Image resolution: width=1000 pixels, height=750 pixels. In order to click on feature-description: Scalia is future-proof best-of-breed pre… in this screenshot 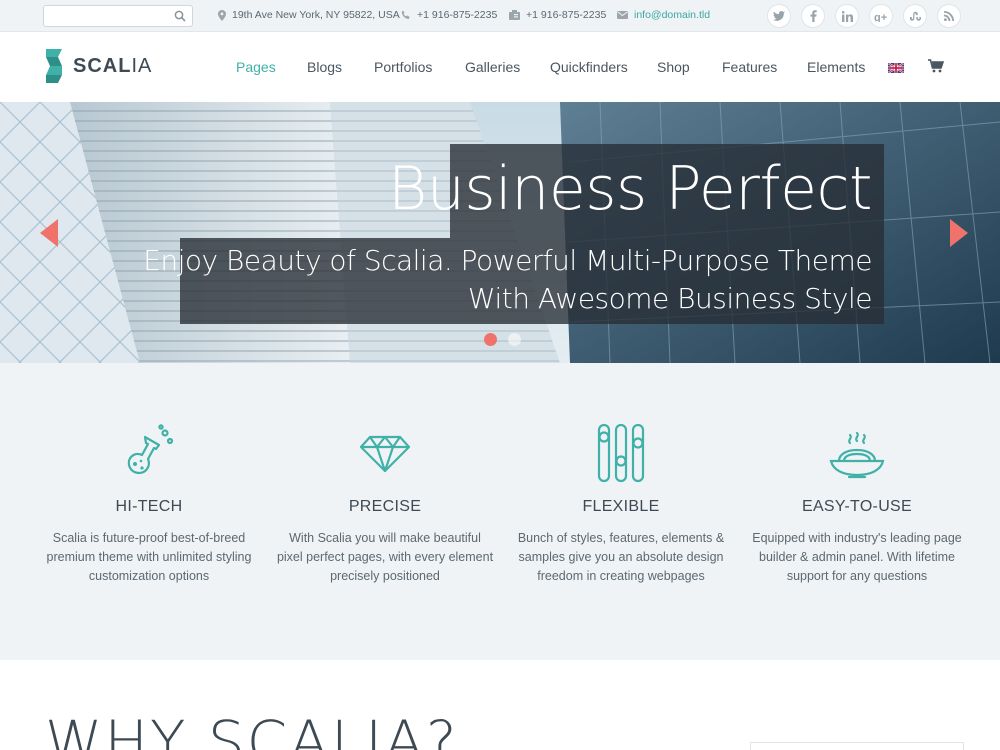, I will do `click(149, 557)`.